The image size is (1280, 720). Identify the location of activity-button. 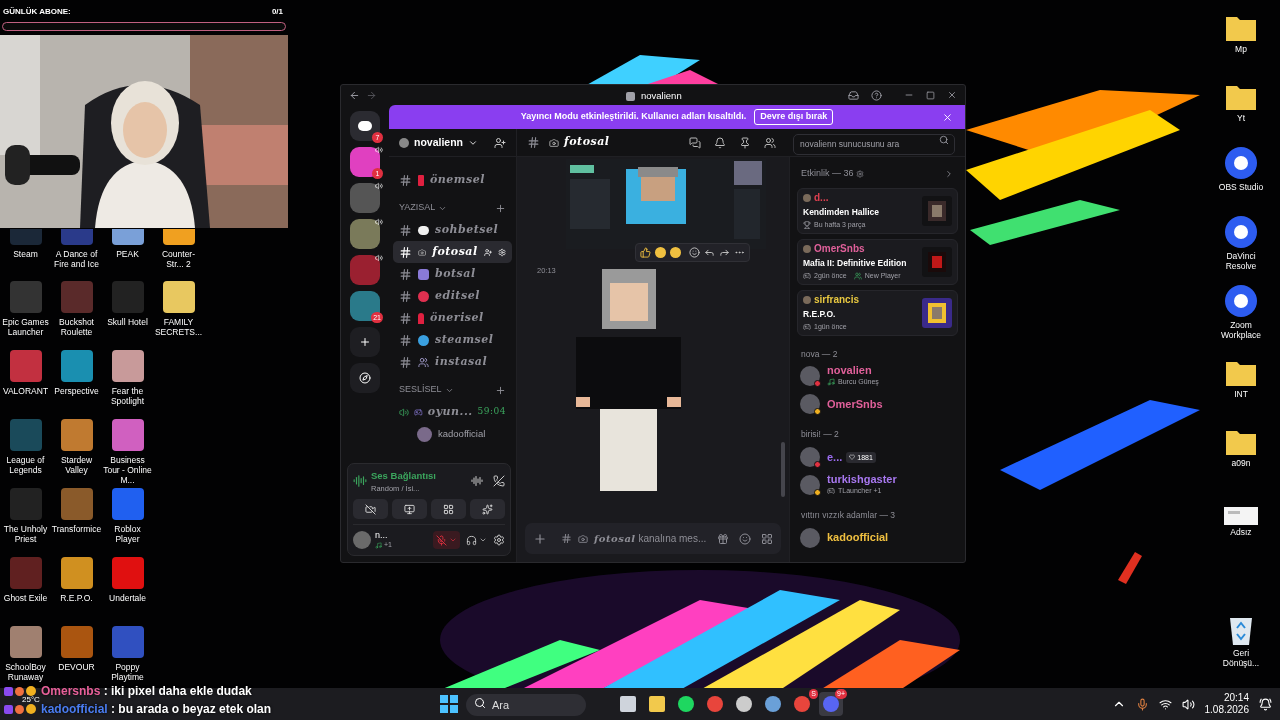
(448, 509).